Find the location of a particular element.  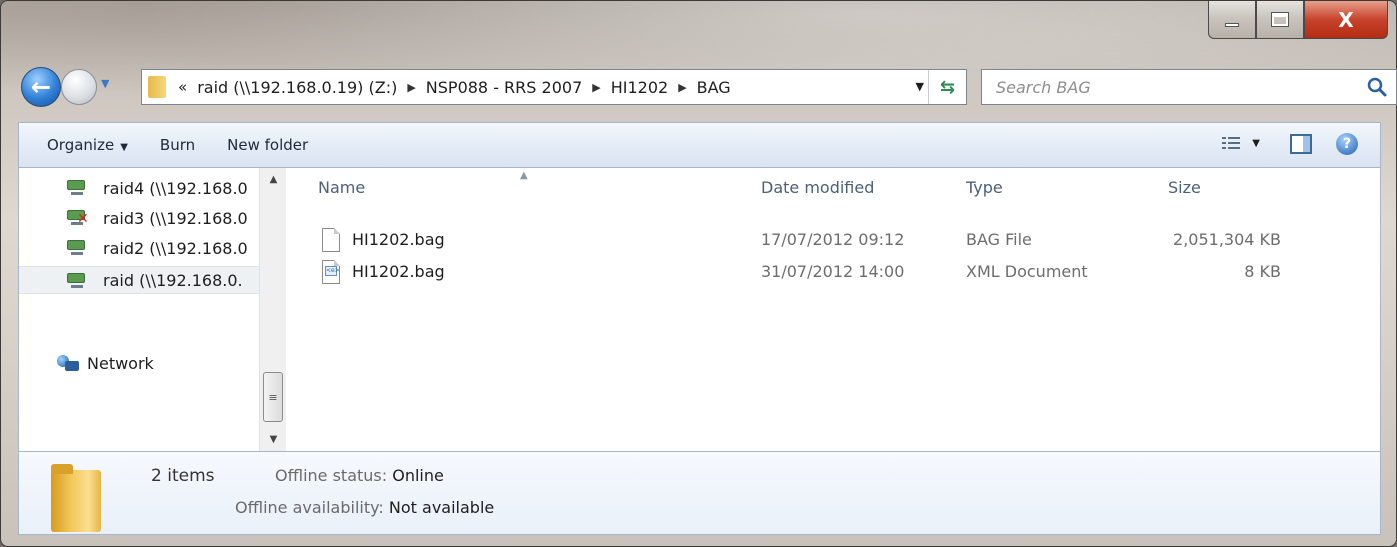

caption-buttons: X is located at coordinates (1298, 20).